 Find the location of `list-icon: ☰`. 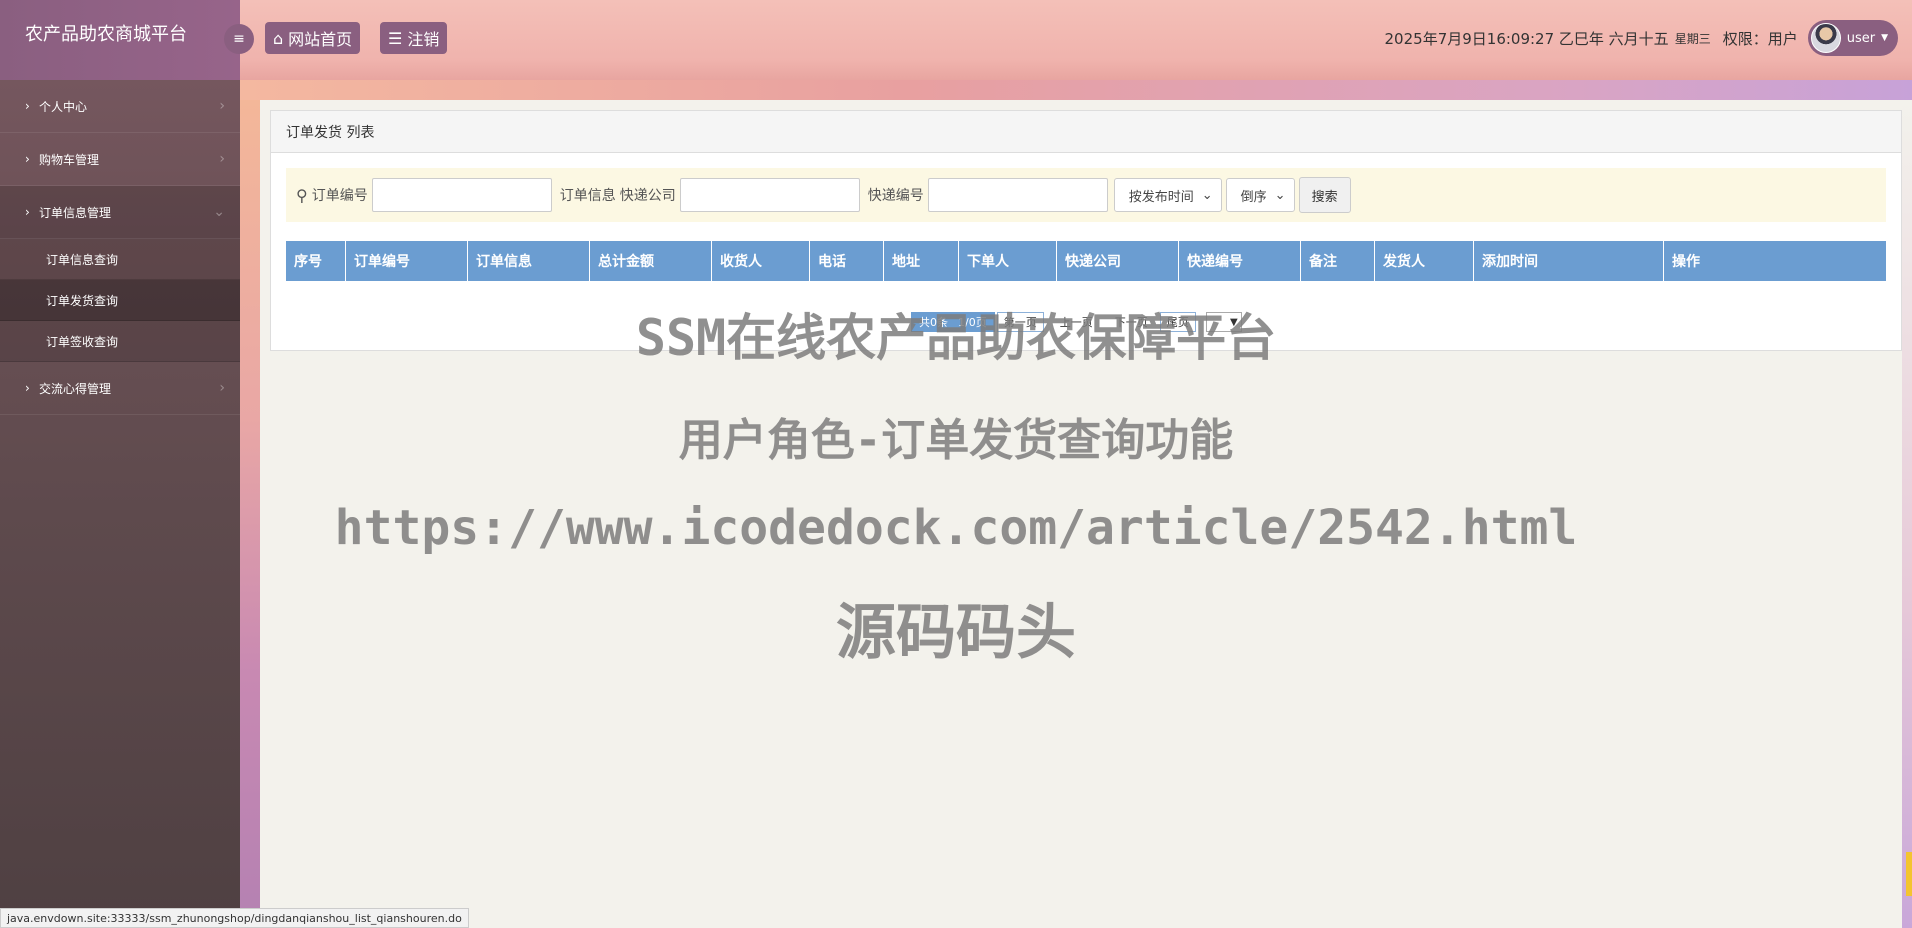

list-icon: ☰ is located at coordinates (395, 38).